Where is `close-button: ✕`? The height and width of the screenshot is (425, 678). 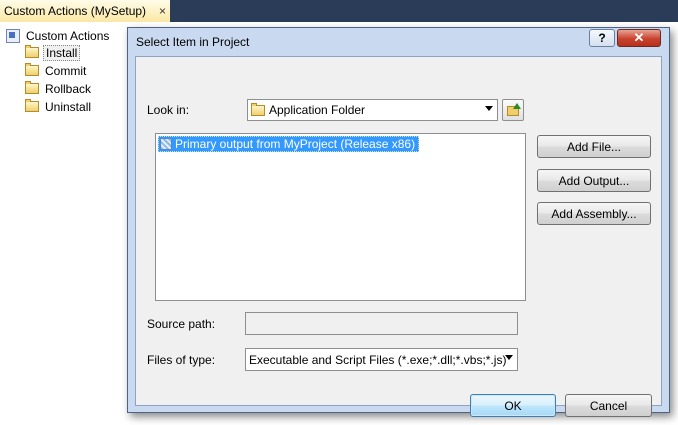
close-button: ✕ is located at coordinates (639, 38).